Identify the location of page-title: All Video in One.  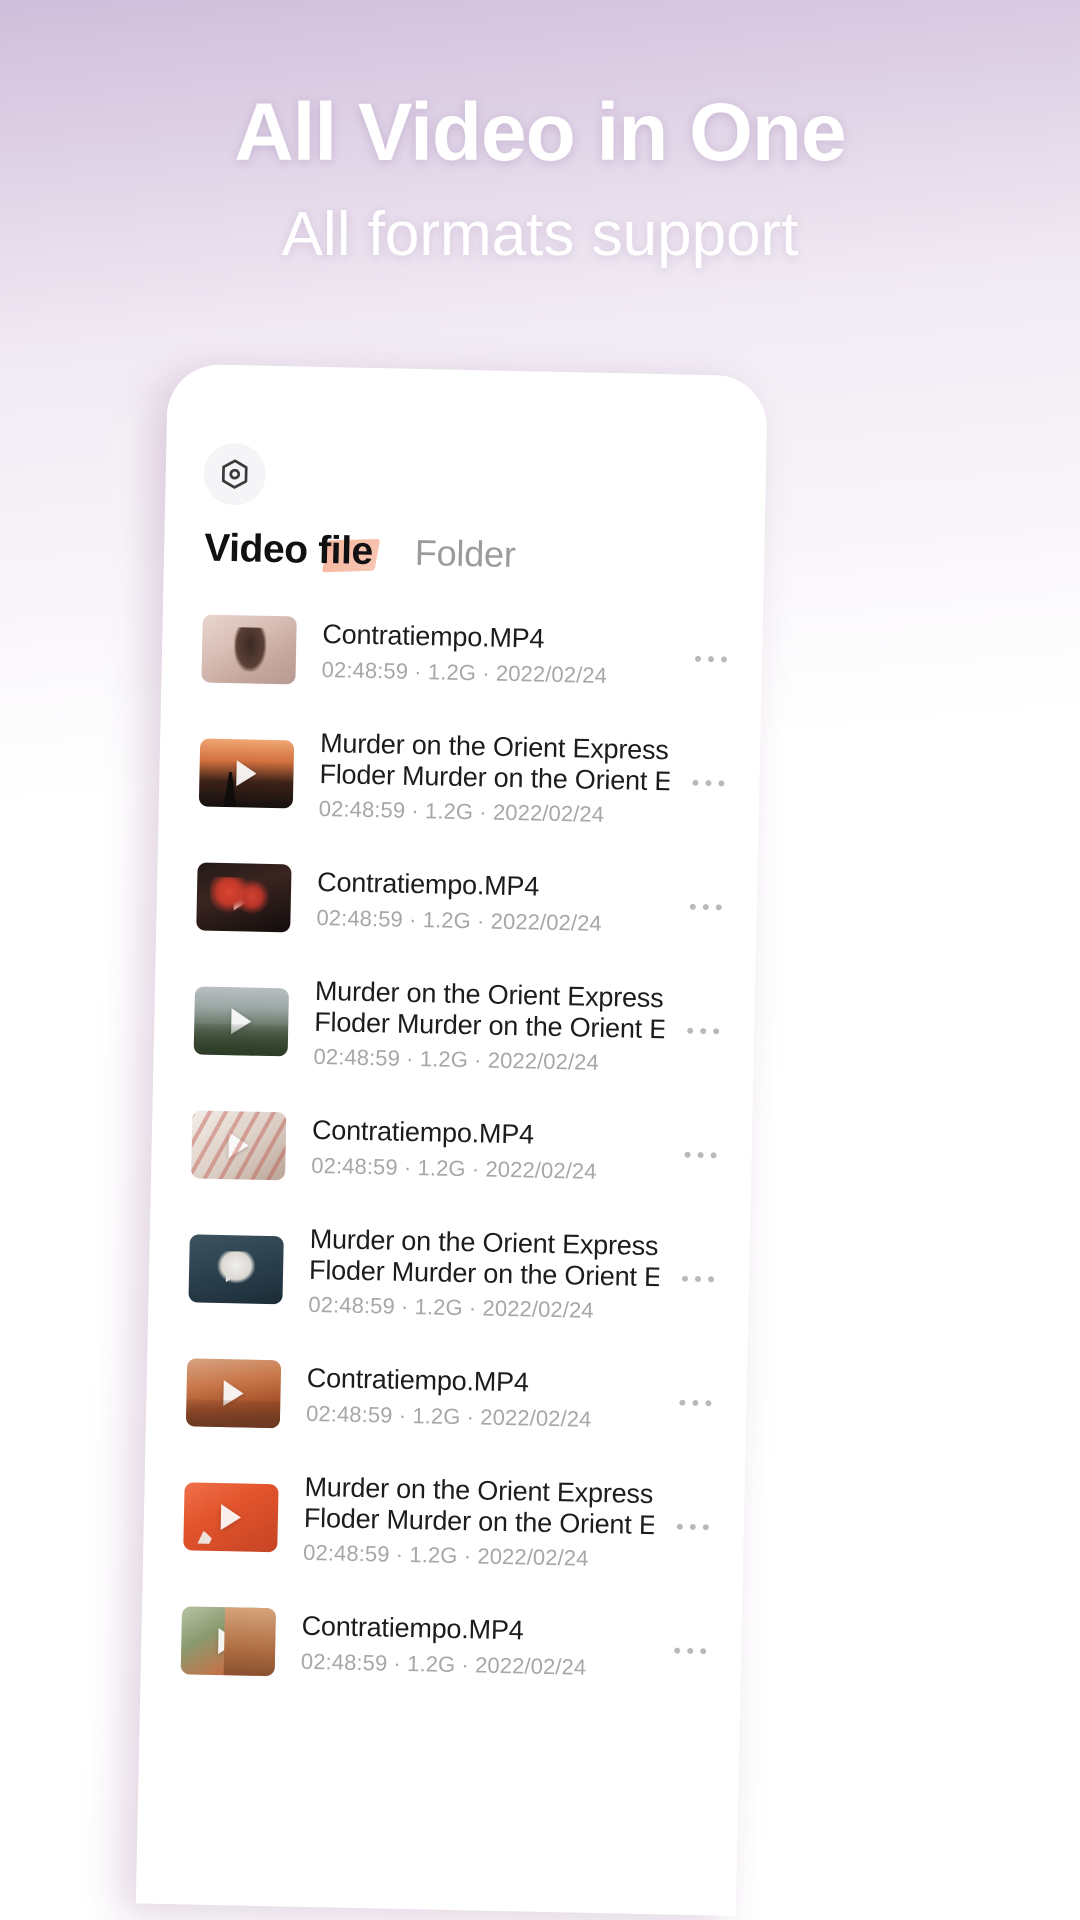
(540, 132).